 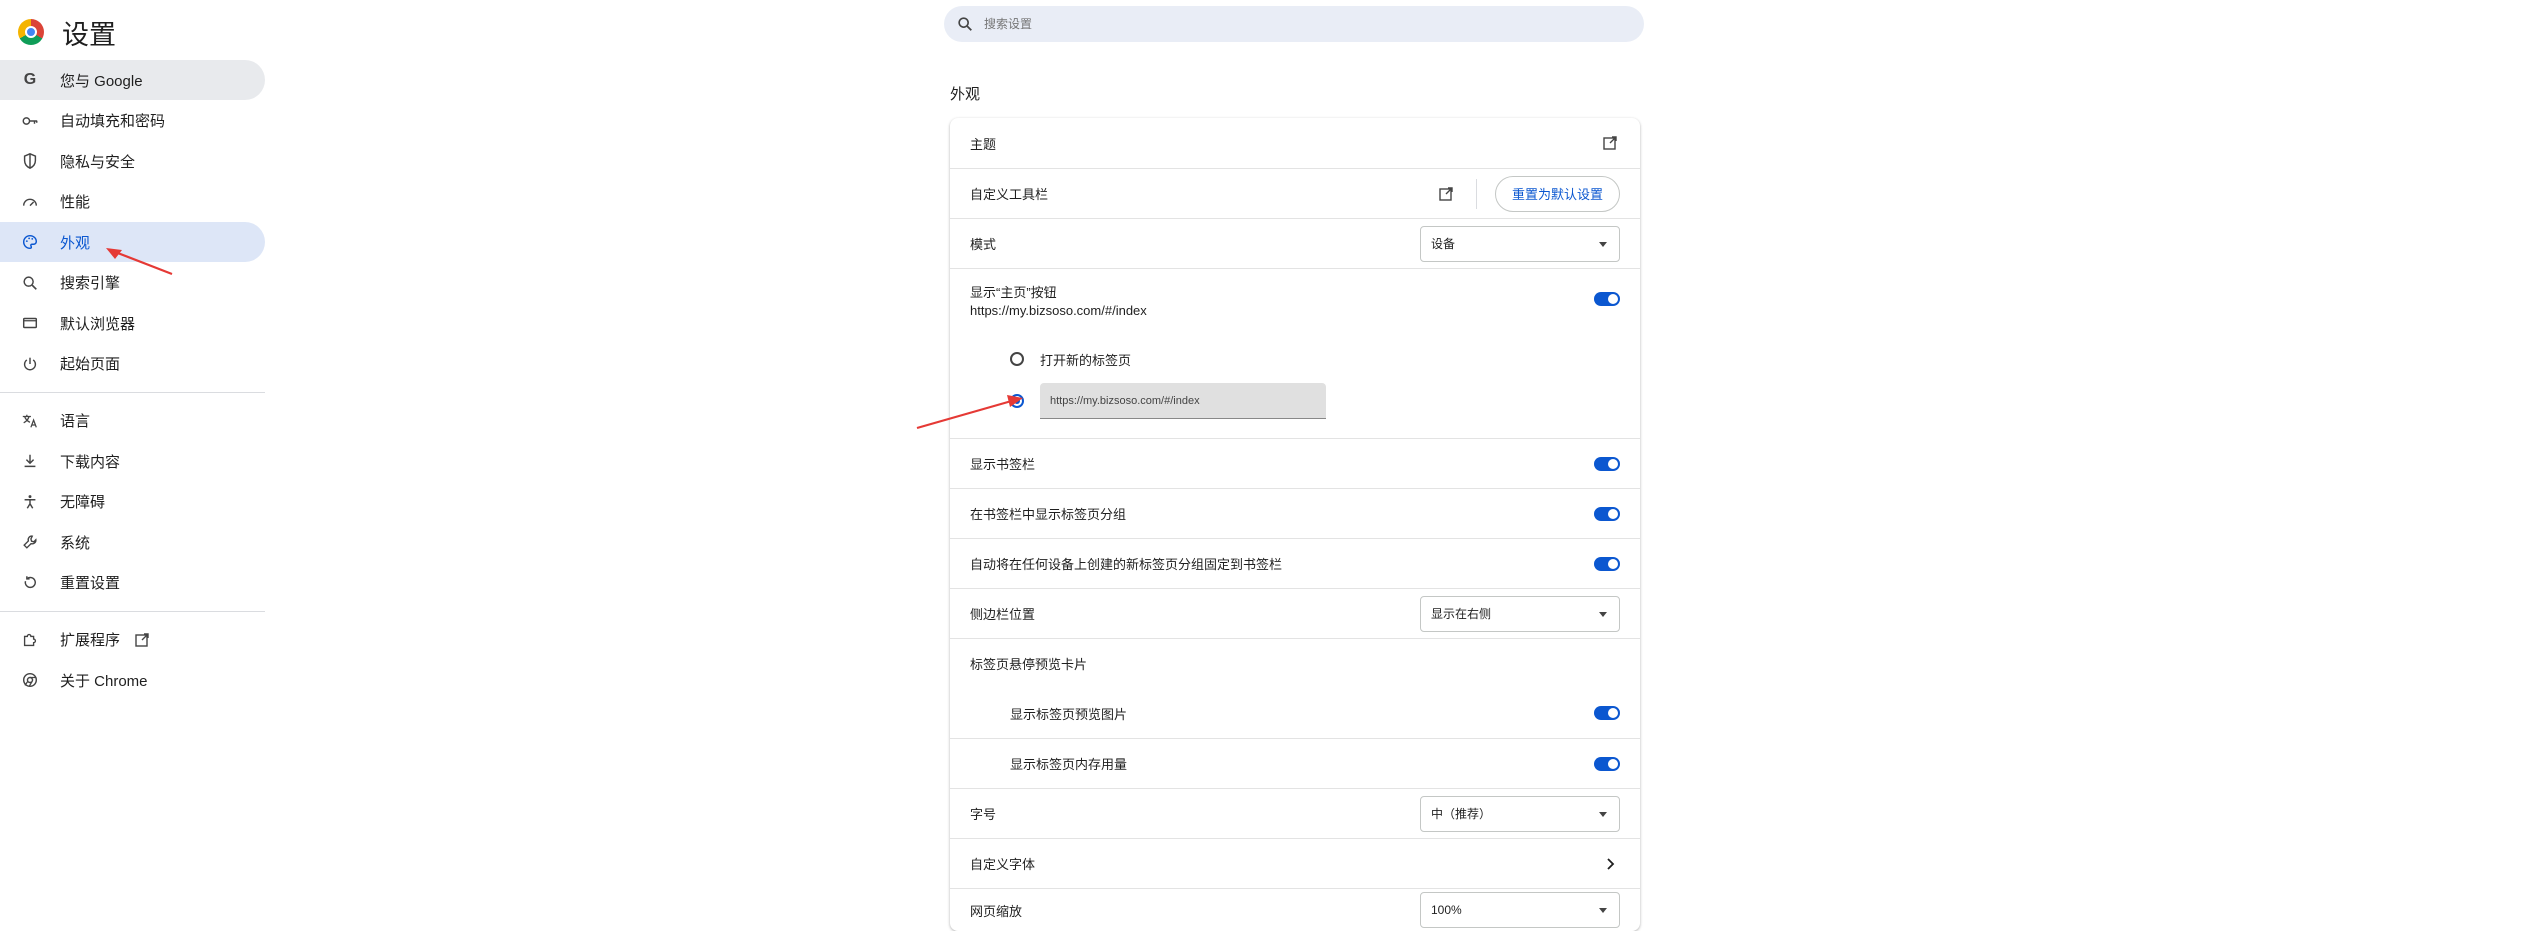 What do you see at coordinates (1295, 763) in the screenshot?
I see `hover-memory-row: 显示标签页内存用量` at bounding box center [1295, 763].